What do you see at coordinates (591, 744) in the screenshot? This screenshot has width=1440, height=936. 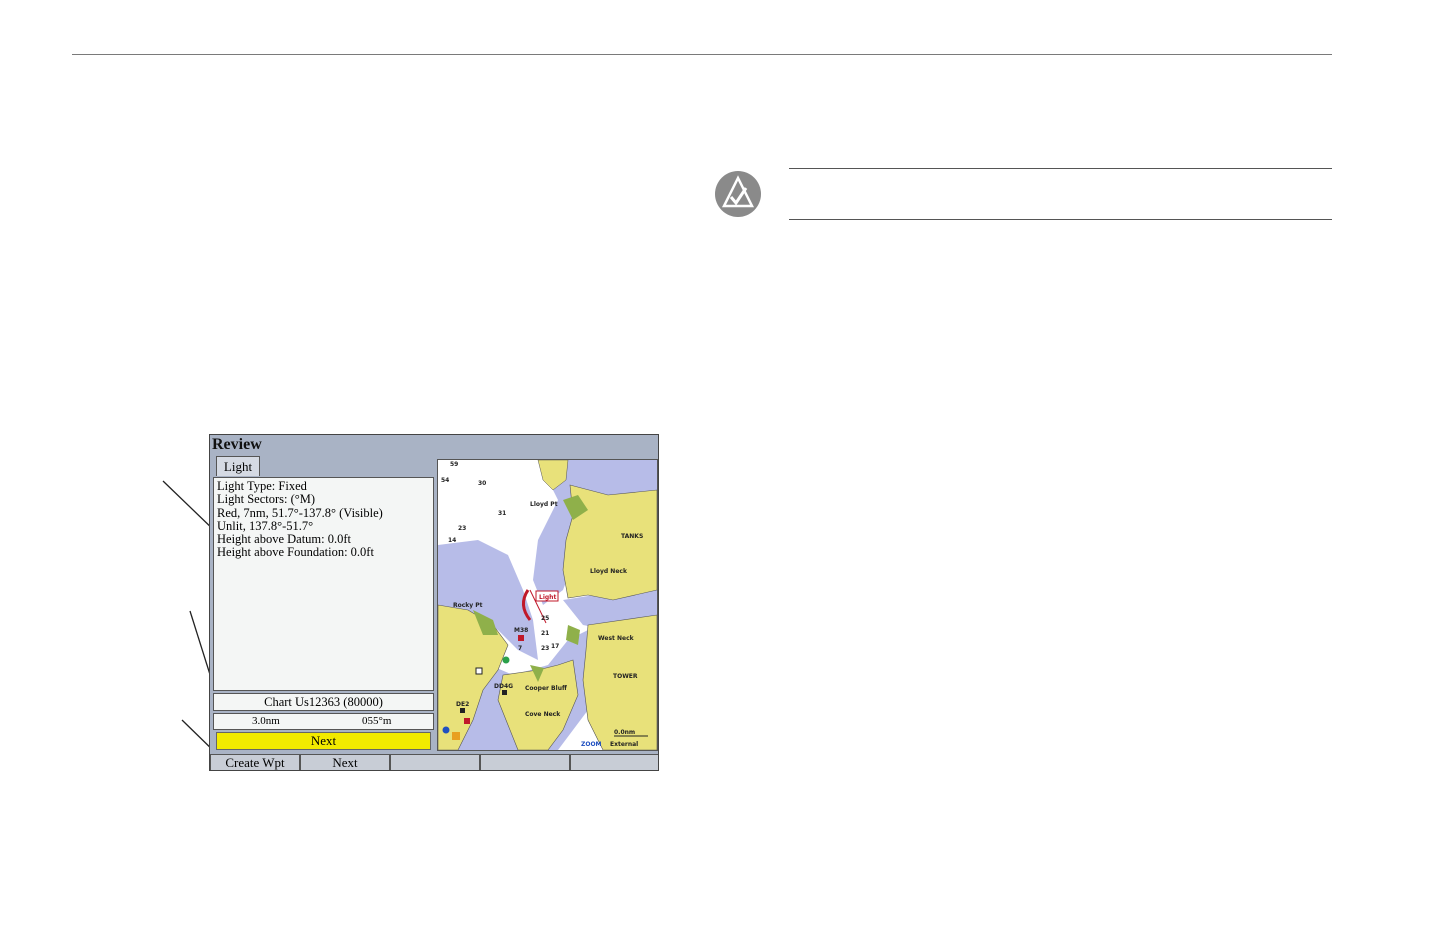 I see `map-zoom-label: ZOOM` at bounding box center [591, 744].